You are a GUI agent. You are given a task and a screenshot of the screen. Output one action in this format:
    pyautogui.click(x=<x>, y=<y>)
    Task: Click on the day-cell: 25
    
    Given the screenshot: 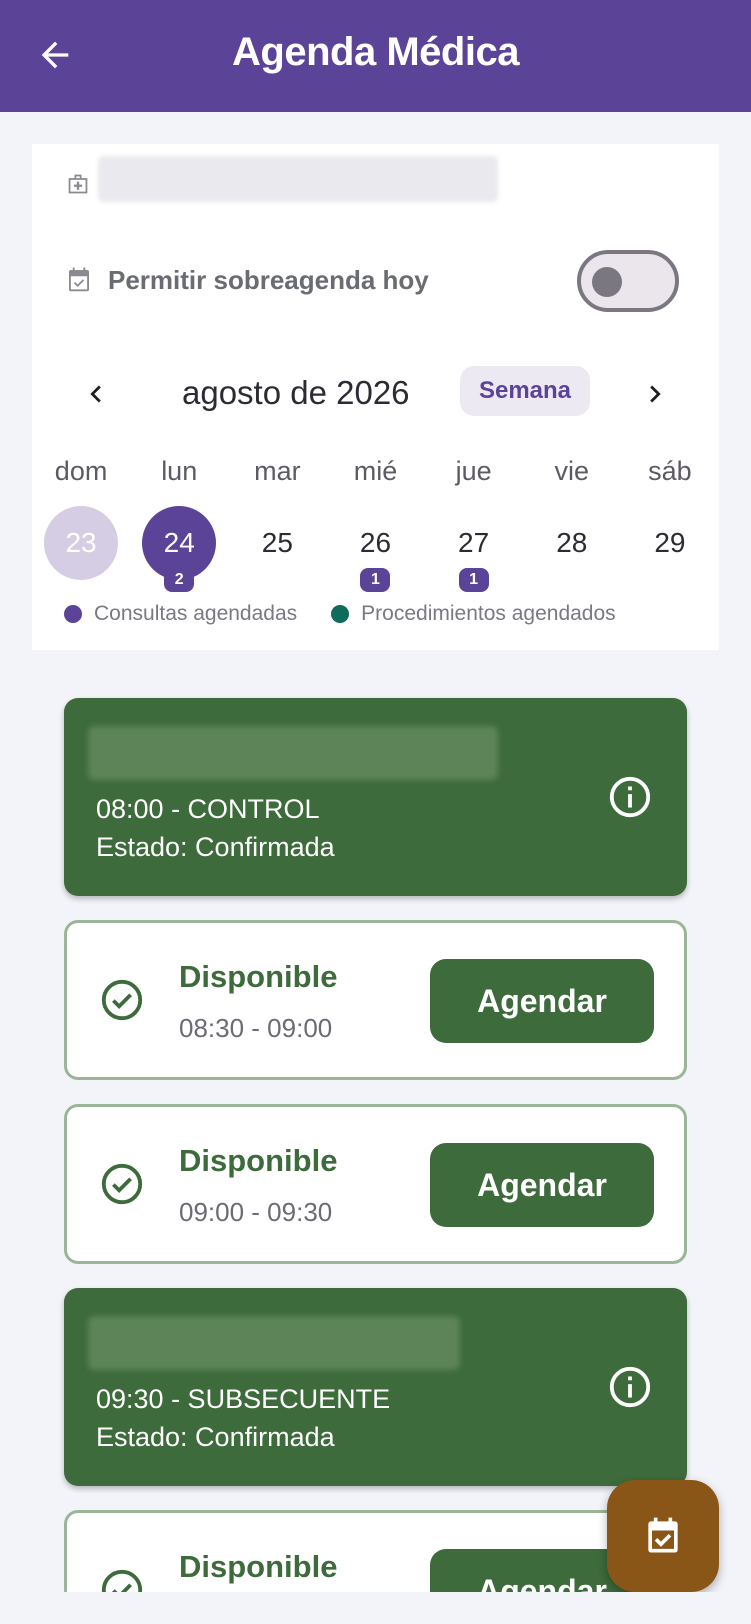 What is the action you would take?
    pyautogui.click(x=277, y=554)
    